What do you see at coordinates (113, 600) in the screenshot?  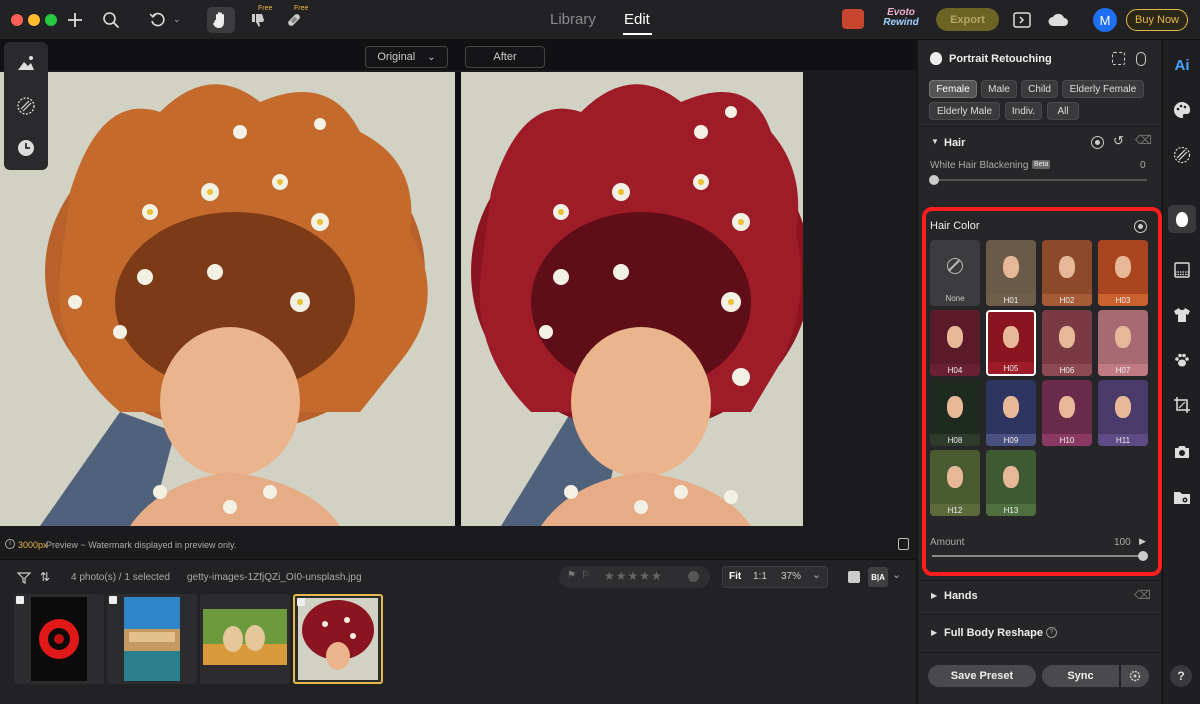 I see `edited-badge-icon` at bounding box center [113, 600].